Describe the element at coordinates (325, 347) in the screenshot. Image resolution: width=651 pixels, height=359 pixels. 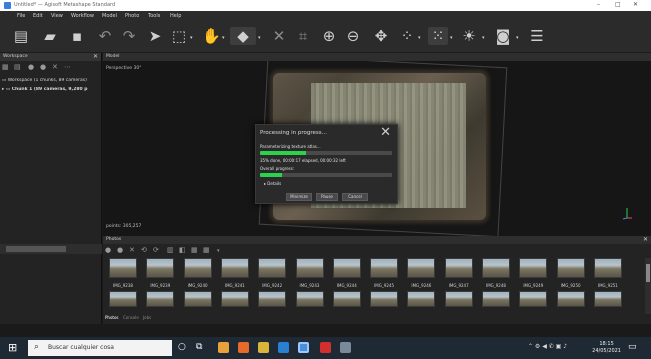
I see `acrobat-icon` at that location.